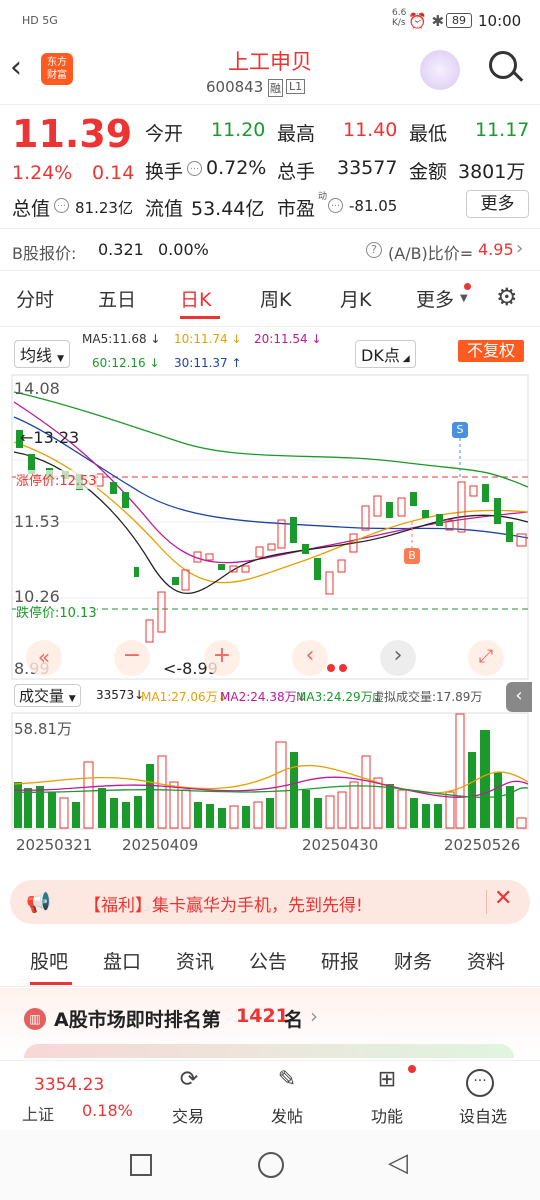  Describe the element at coordinates (460, 430) in the screenshot. I see `sell-marker: S` at that location.